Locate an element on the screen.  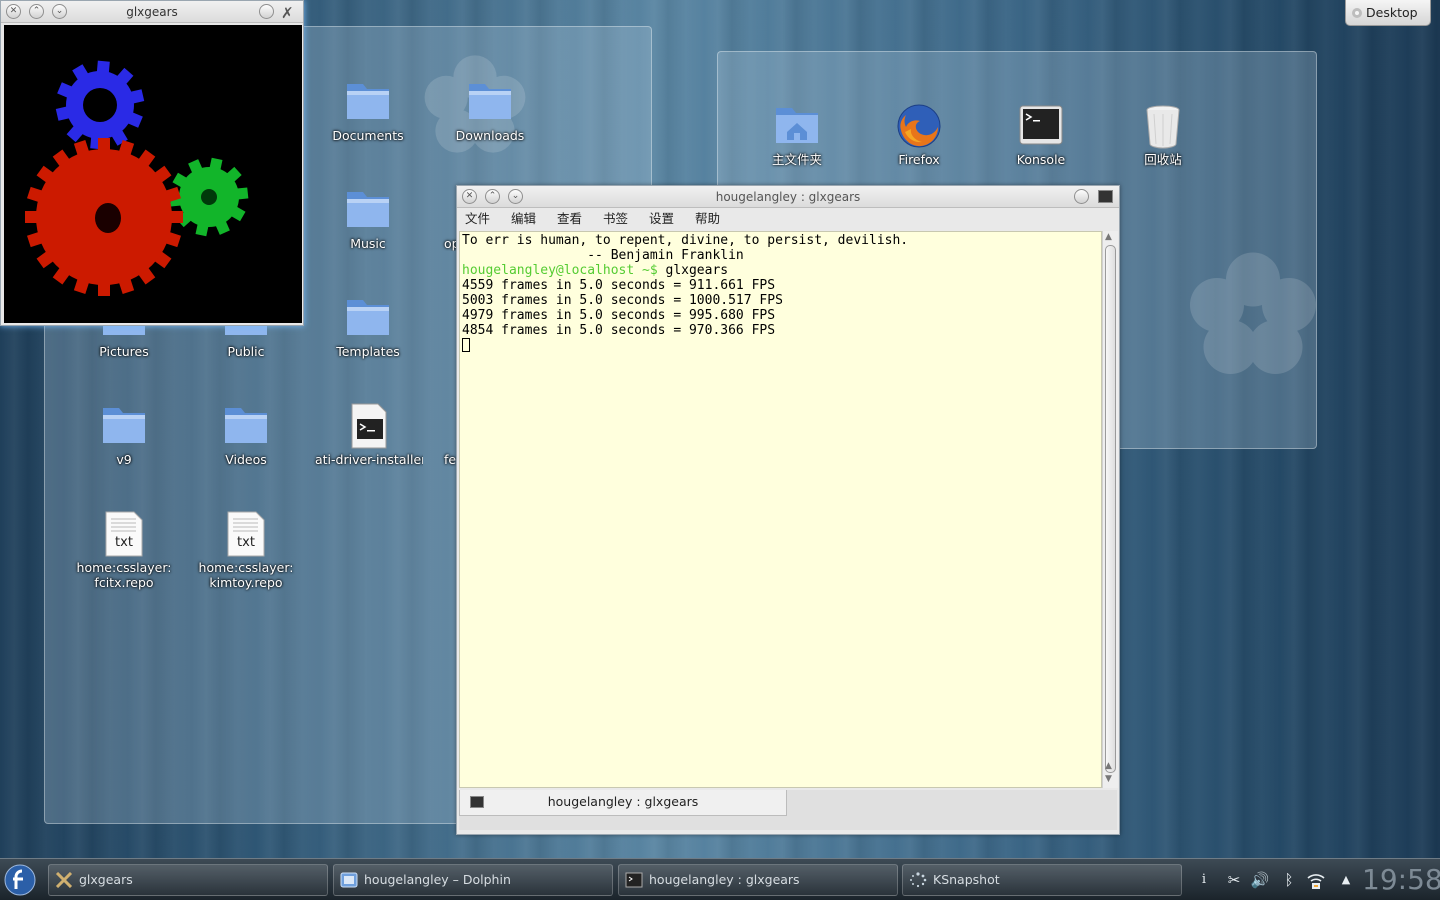
icon-label: kimtoy.repo is located at coordinates (246, 582).